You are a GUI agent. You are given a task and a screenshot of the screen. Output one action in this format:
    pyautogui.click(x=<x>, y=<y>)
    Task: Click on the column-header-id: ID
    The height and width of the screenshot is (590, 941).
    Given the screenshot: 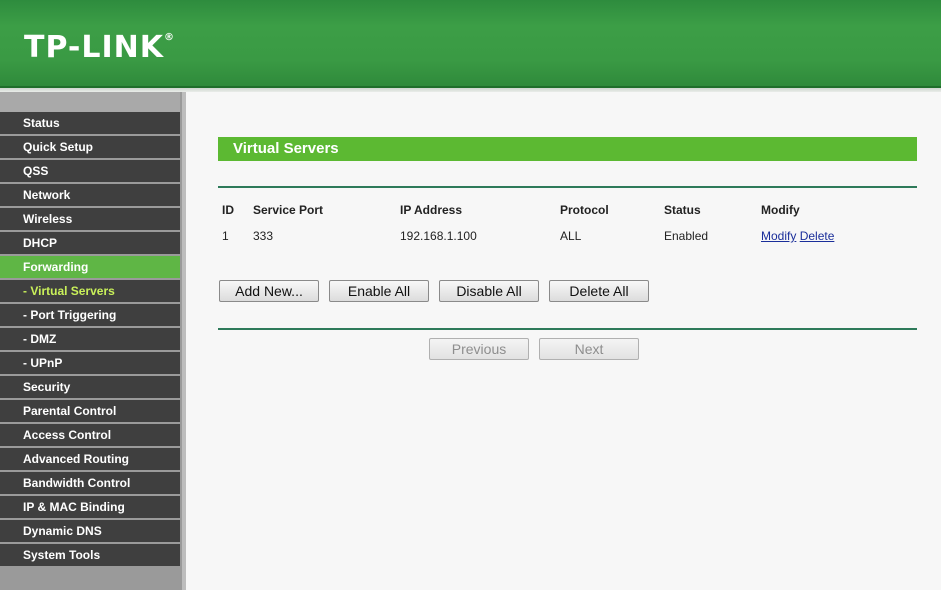 What is the action you would take?
    pyautogui.click(x=228, y=210)
    